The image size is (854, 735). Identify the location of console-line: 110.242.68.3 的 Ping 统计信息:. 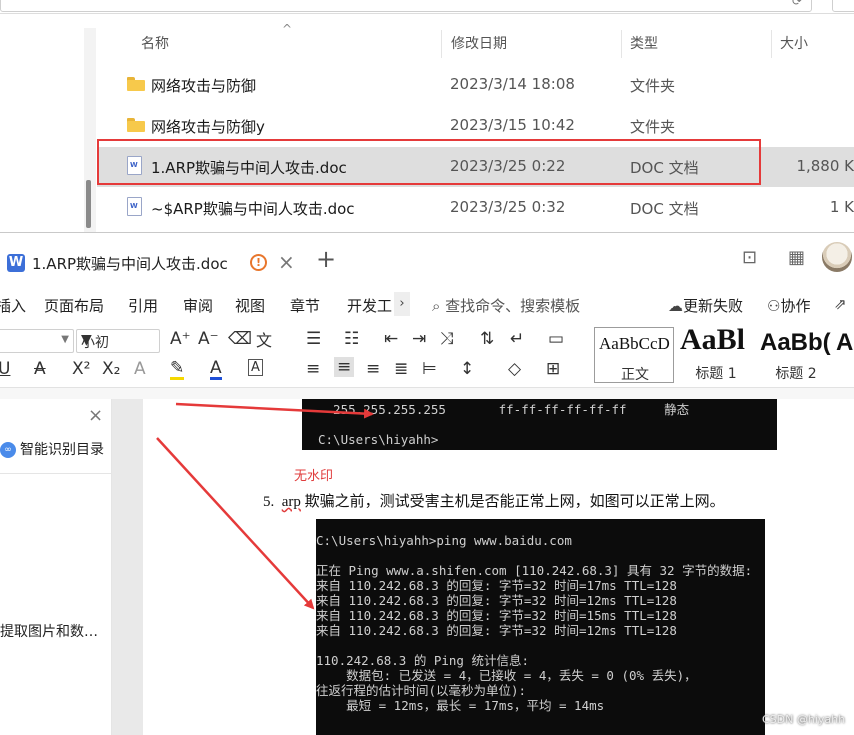
(423, 660).